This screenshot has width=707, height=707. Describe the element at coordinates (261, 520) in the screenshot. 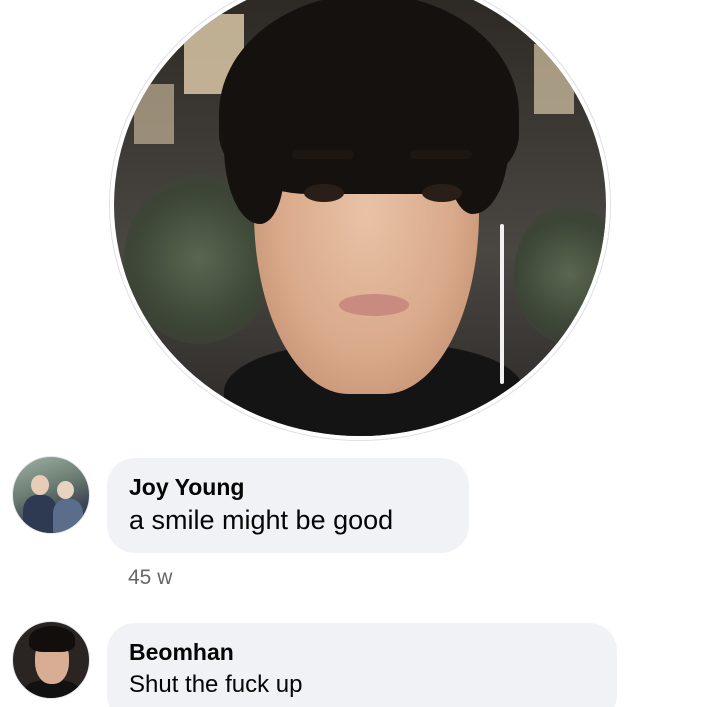

I see `comment-text: a smile might be good` at that location.